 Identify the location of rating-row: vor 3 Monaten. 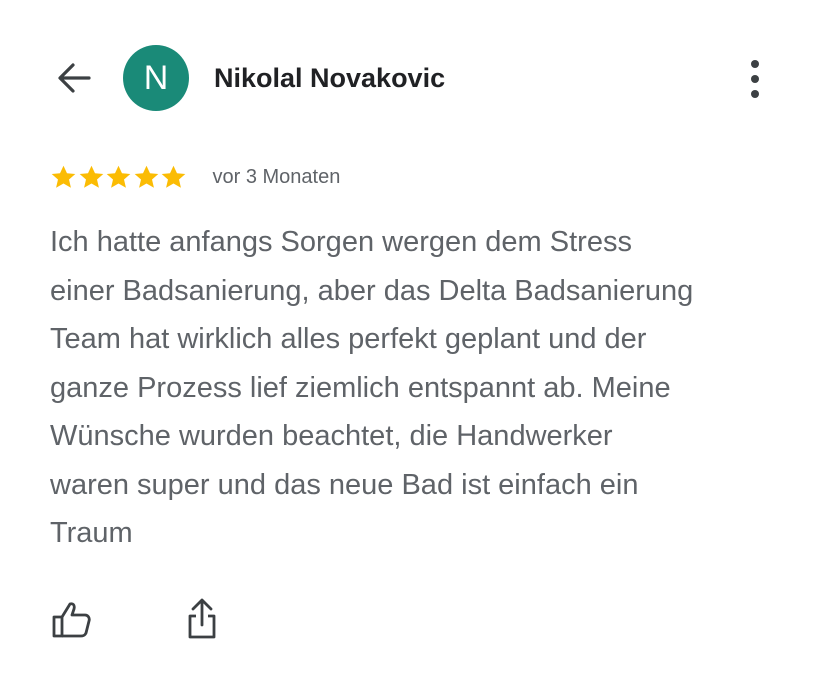
(195, 177).